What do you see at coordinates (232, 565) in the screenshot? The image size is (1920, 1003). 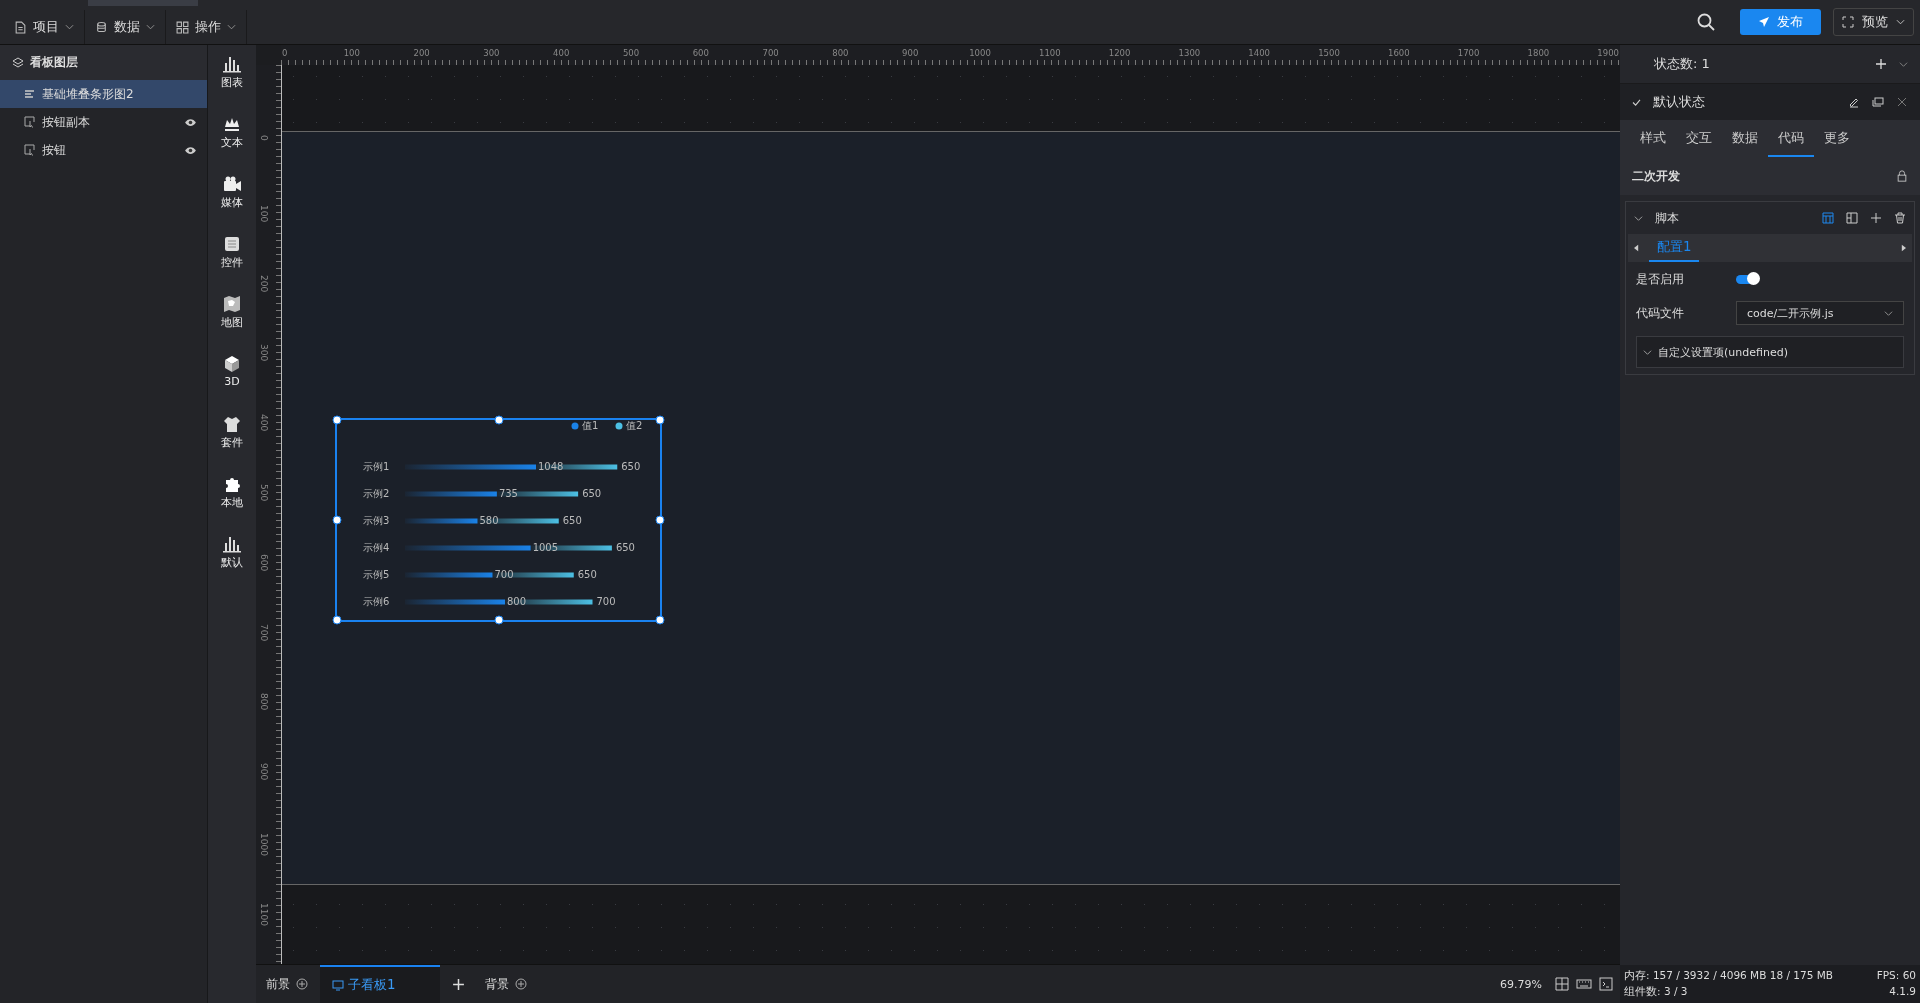 I see `component-button: 默认` at bounding box center [232, 565].